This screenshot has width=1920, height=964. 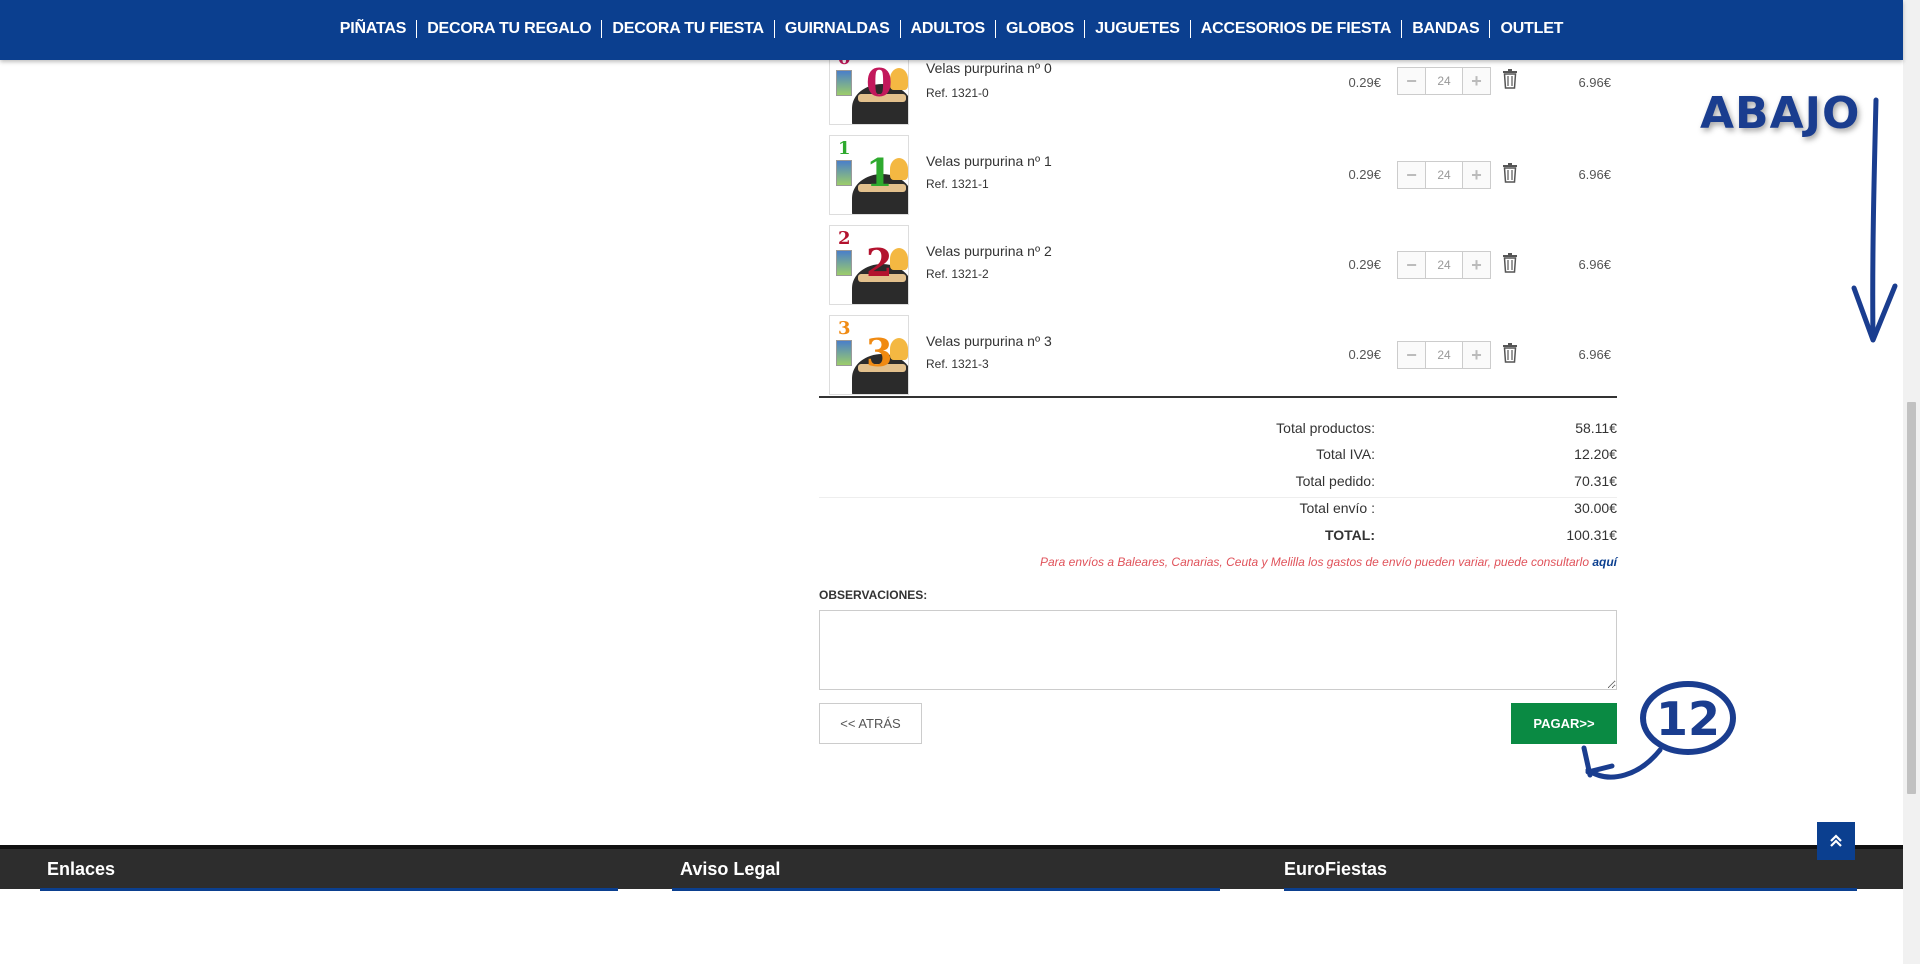 I want to click on grand-total-value: 100.31€, so click(x=1591, y=535).